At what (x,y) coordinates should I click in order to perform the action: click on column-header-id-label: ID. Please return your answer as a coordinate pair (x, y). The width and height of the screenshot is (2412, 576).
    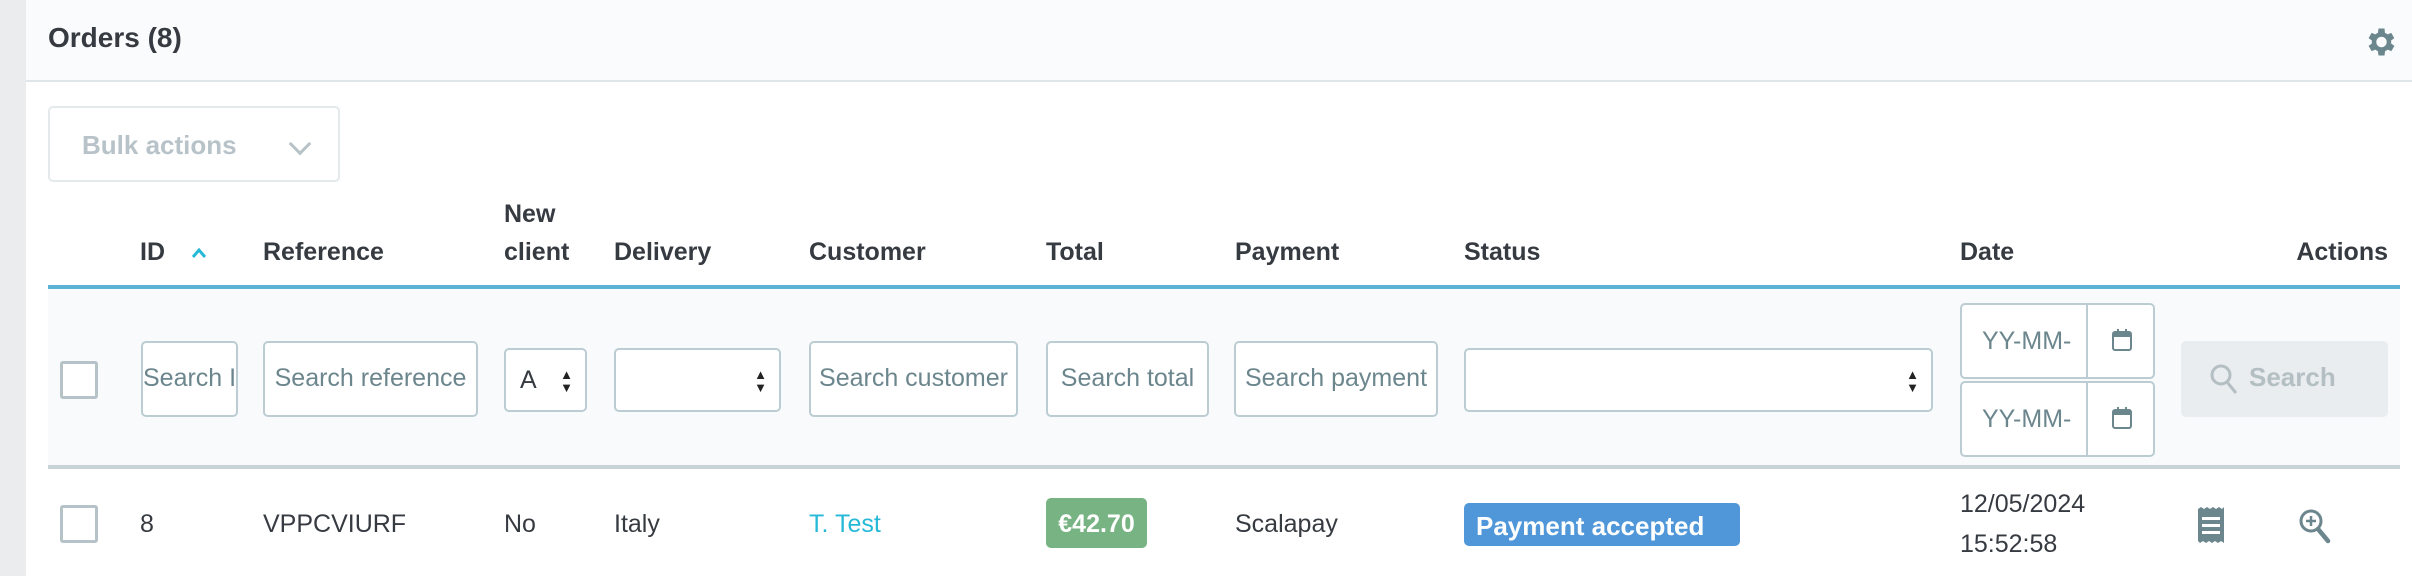
    Looking at the image, I should click on (152, 252).